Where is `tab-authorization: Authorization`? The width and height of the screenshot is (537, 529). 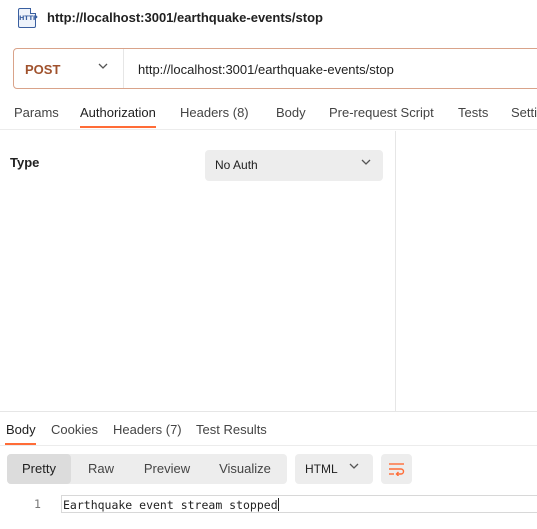
tab-authorization: Authorization is located at coordinates (118, 112).